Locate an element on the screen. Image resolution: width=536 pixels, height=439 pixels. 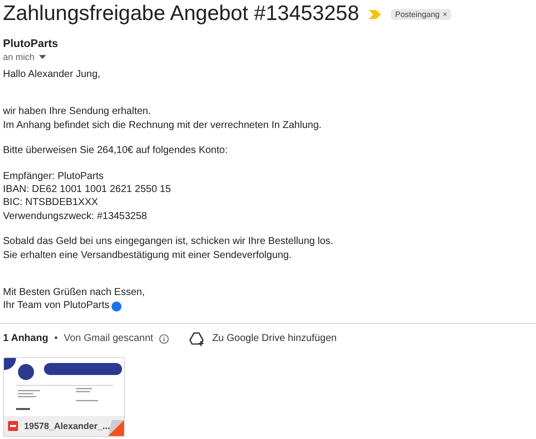
attachment-count: 1 Anhang is located at coordinates (25, 338).